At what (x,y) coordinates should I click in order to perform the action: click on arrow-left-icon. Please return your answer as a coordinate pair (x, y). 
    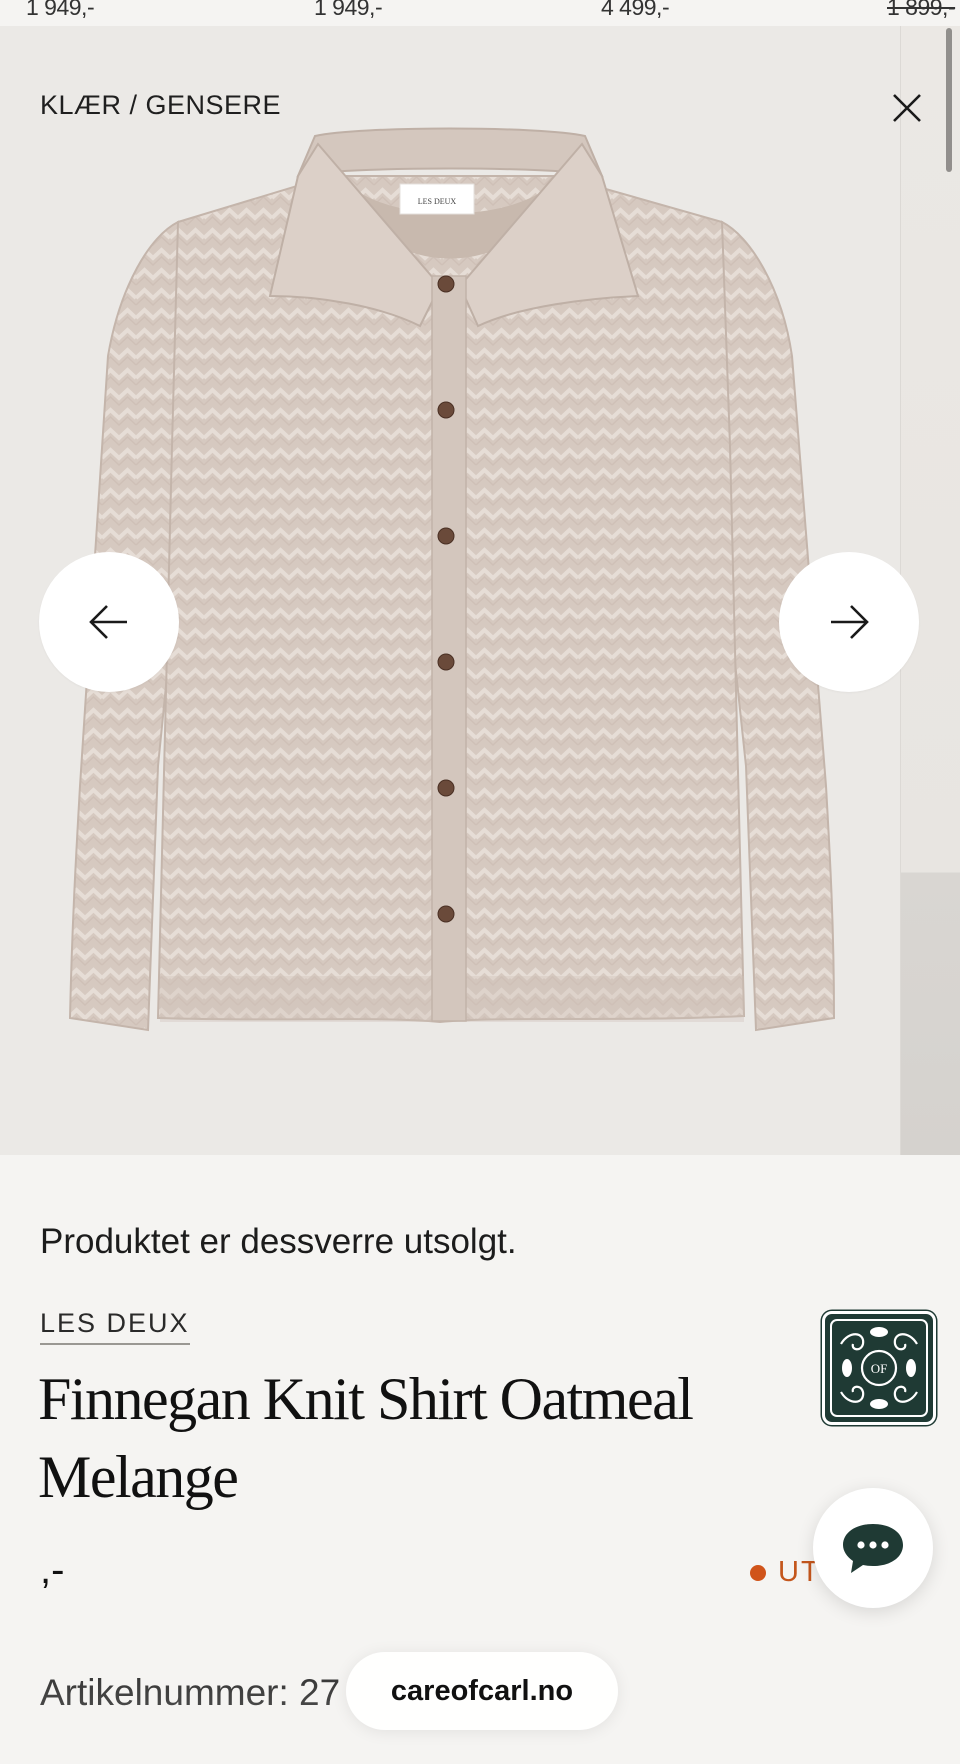
    Looking at the image, I should click on (108, 622).